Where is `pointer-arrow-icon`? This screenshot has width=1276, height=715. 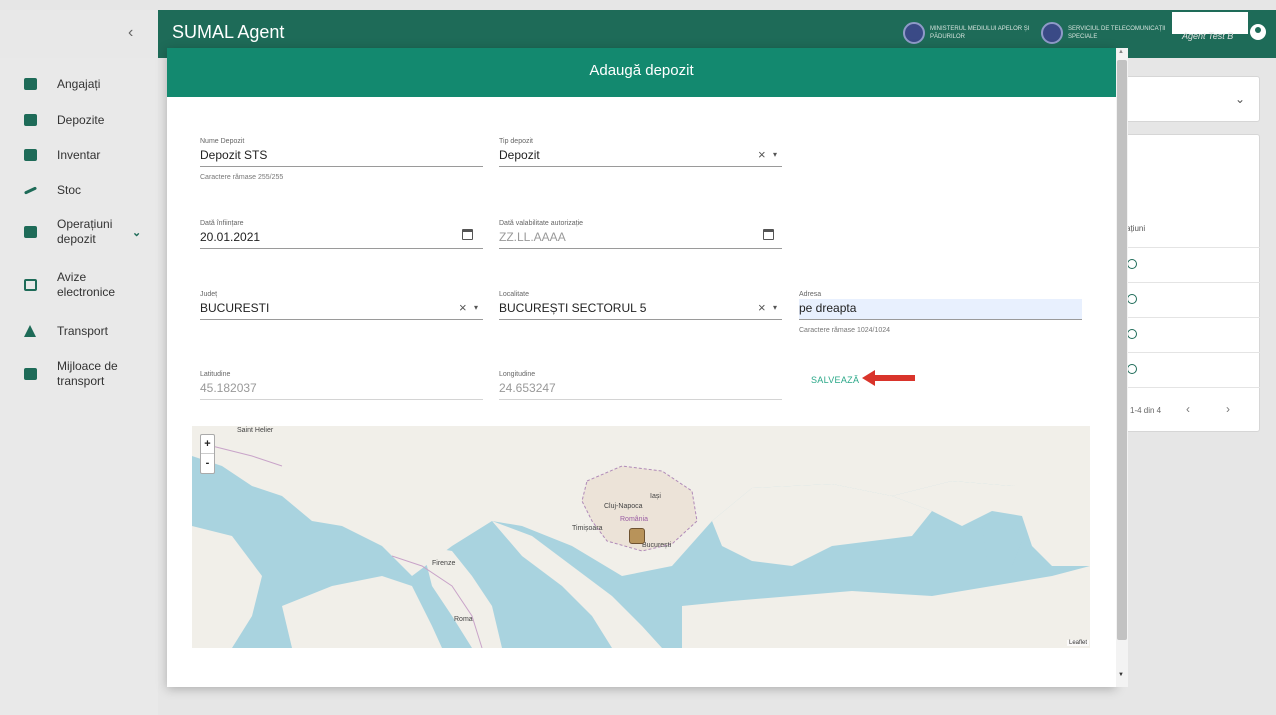
pointer-arrow-icon is located at coordinates (888, 378).